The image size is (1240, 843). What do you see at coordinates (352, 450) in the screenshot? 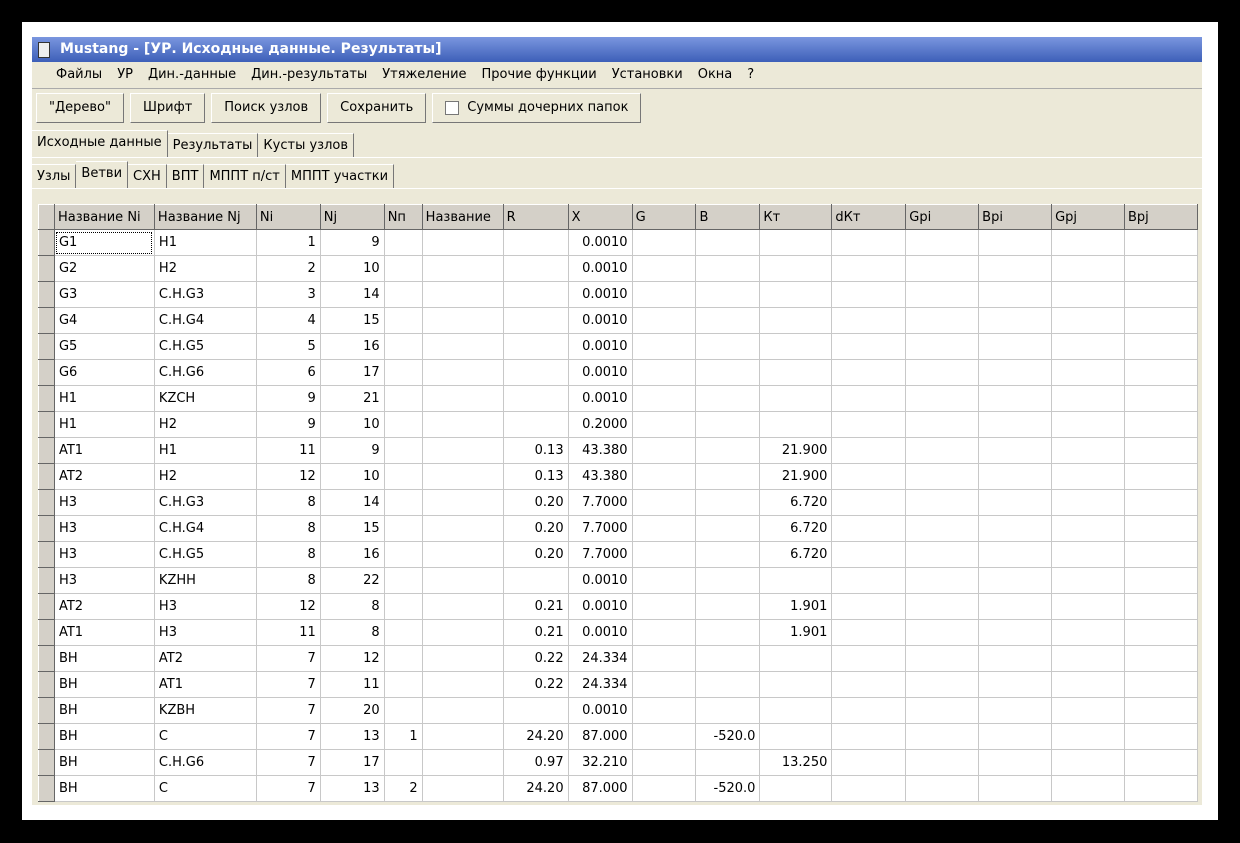
I see `grid-cell: 9` at bounding box center [352, 450].